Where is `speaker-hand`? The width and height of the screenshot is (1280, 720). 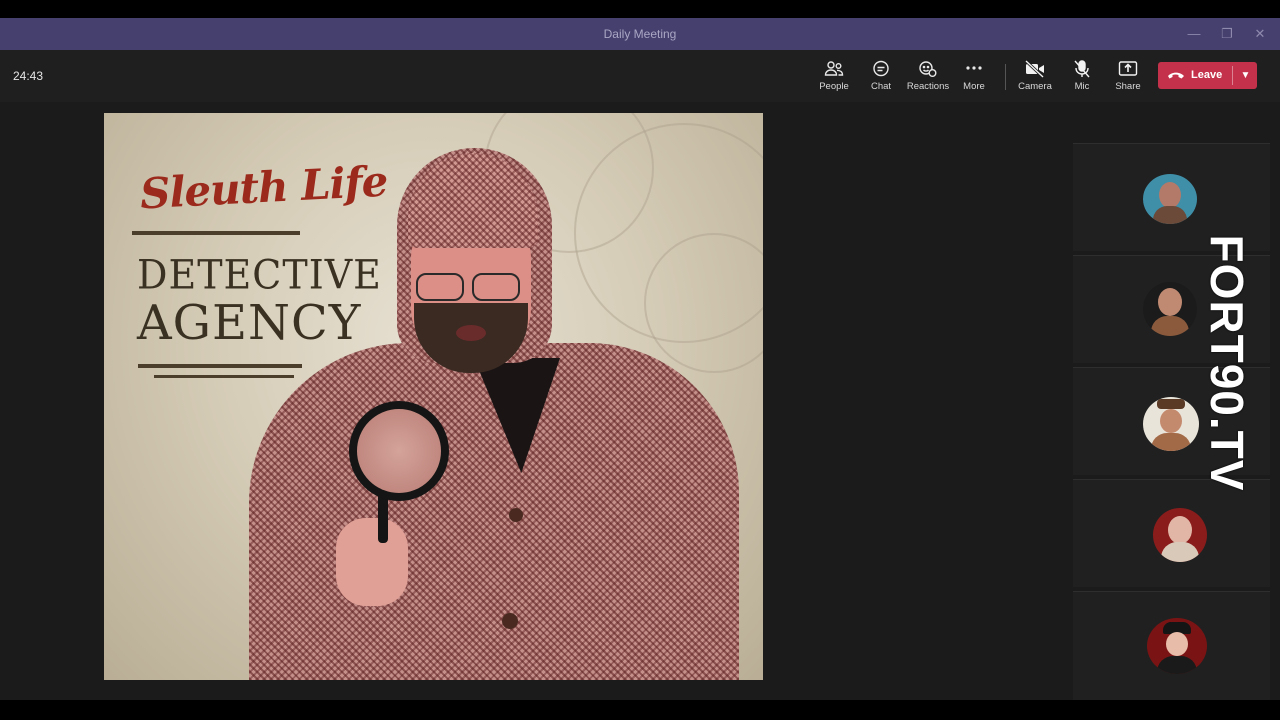 speaker-hand is located at coordinates (372, 562).